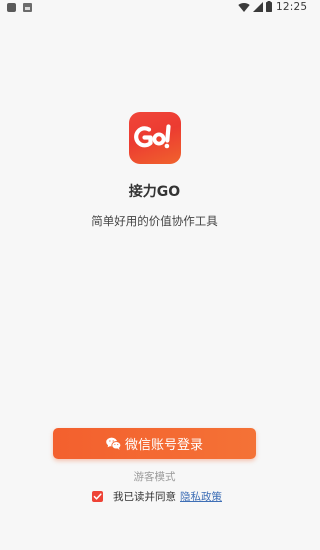  Describe the element at coordinates (292, 7) in the screenshot. I see `status-time: 12:25` at that location.